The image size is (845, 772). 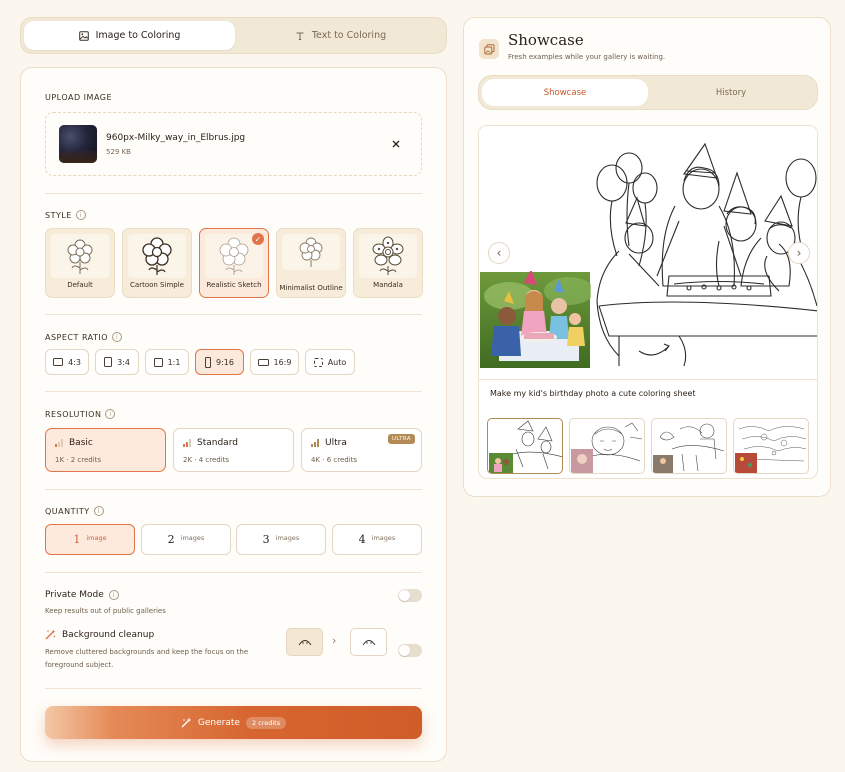 What do you see at coordinates (233, 539) in the screenshot?
I see `quantity-options: 1 image 2 images 3 images 4 images` at bounding box center [233, 539].